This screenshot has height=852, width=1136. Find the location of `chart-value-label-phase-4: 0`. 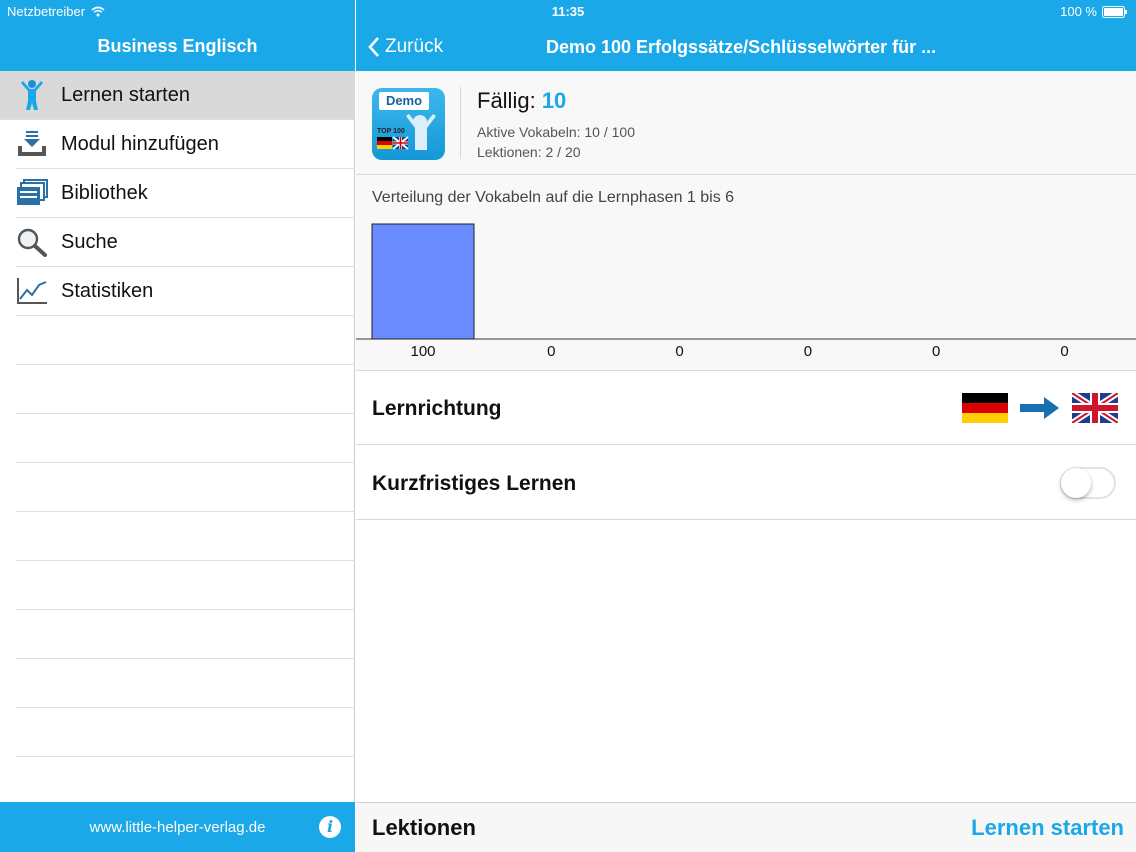

chart-value-label-phase-4: 0 is located at coordinates (808, 351).